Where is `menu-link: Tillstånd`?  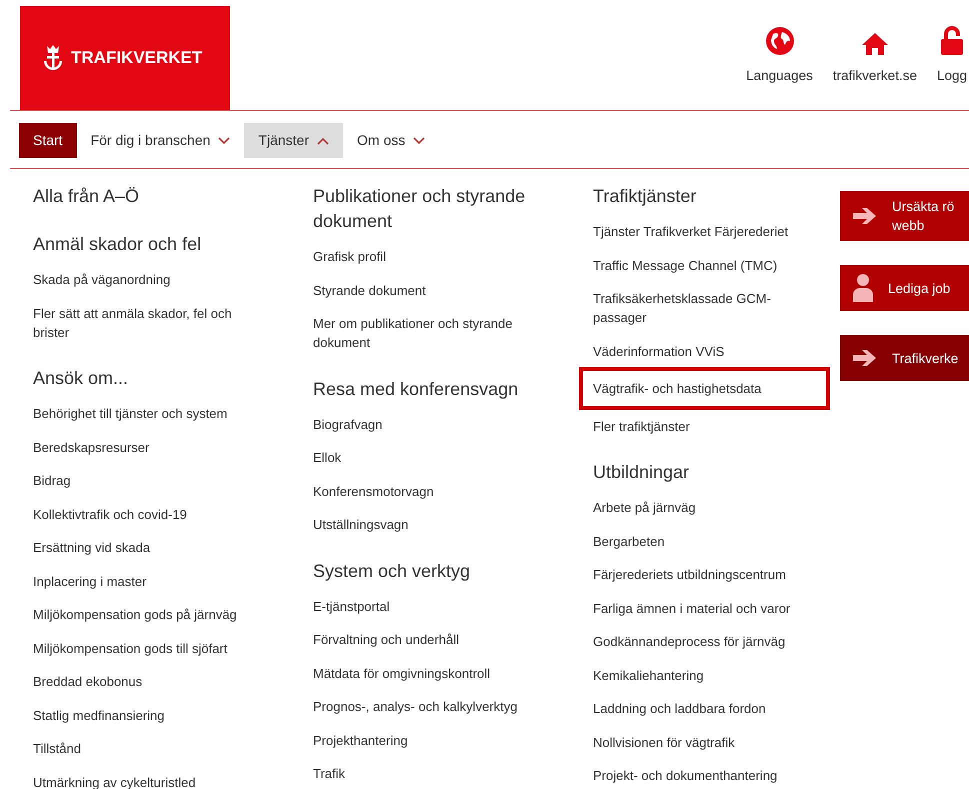
menu-link: Tillstånd is located at coordinates (141, 748).